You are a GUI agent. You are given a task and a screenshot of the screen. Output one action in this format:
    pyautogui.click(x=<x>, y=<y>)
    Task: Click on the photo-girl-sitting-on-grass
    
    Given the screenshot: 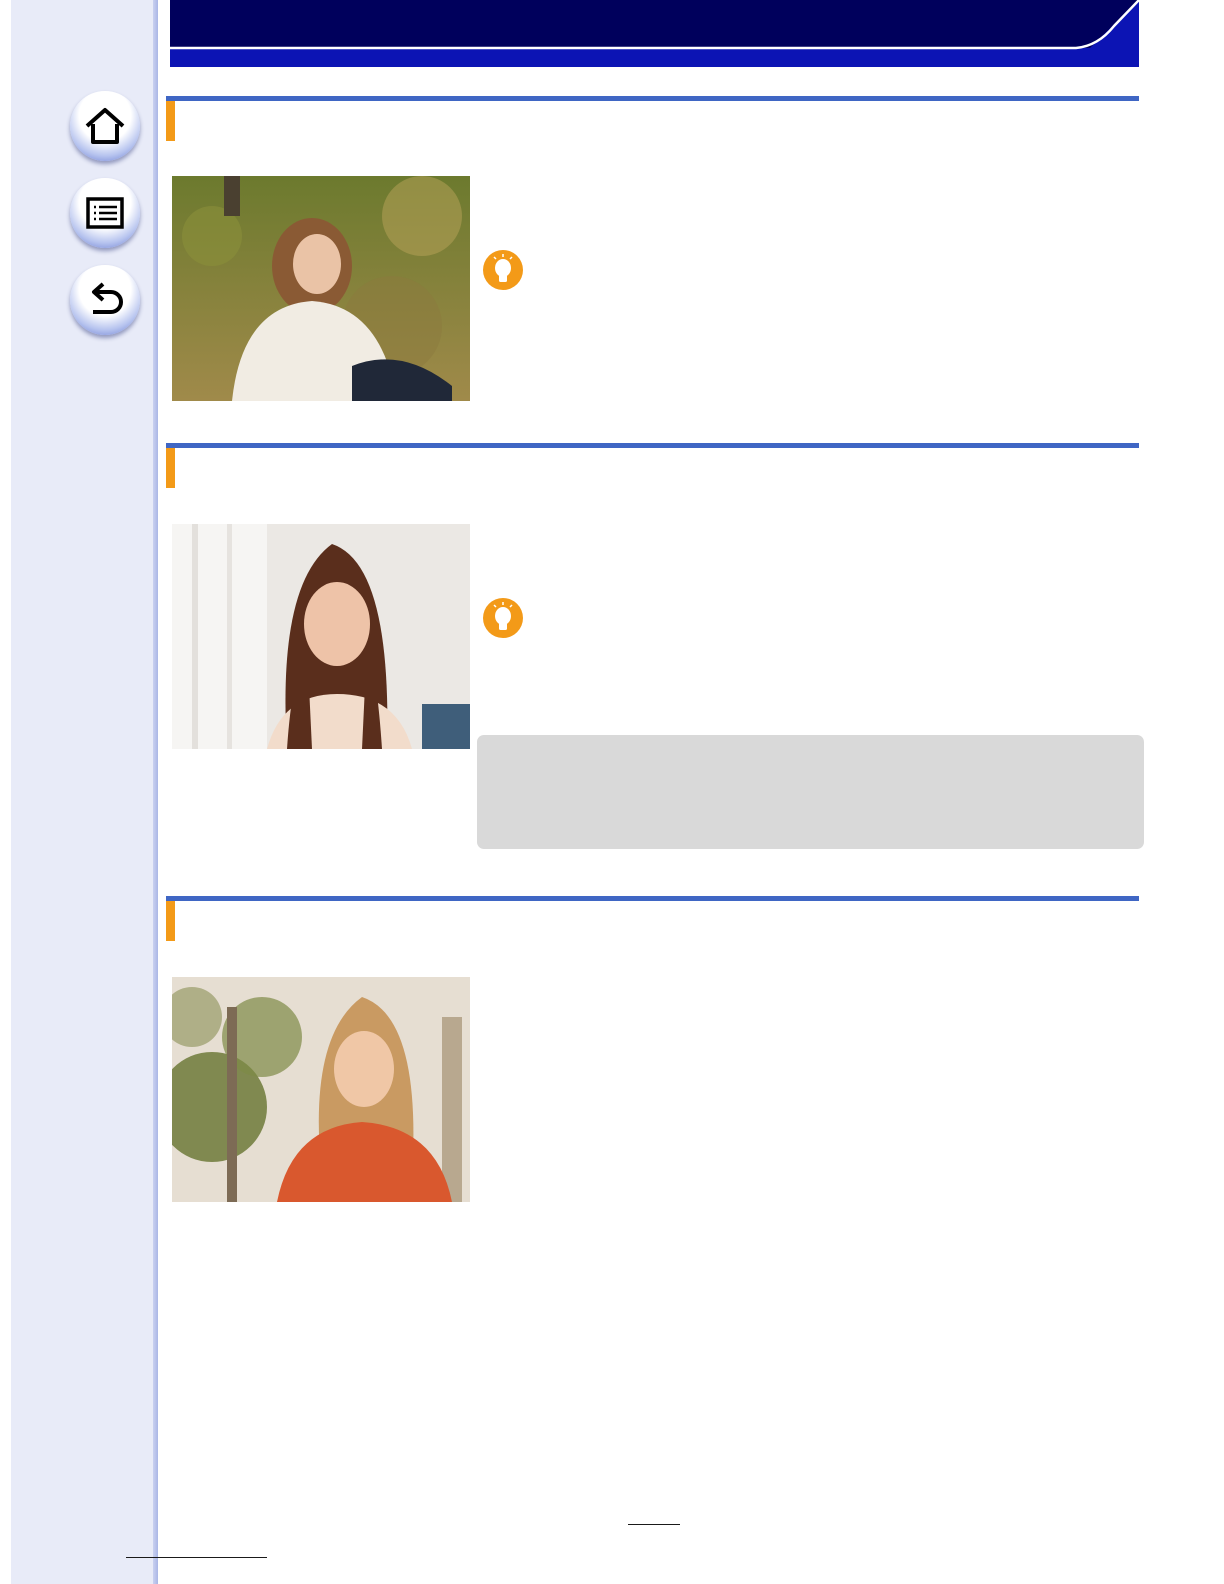 What is the action you would take?
    pyautogui.click(x=321, y=288)
    